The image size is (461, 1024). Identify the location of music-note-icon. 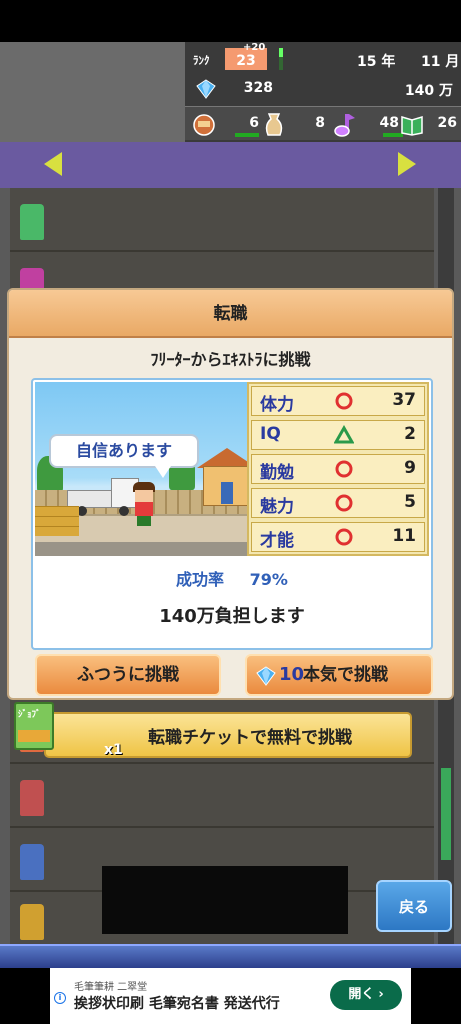
(344, 125).